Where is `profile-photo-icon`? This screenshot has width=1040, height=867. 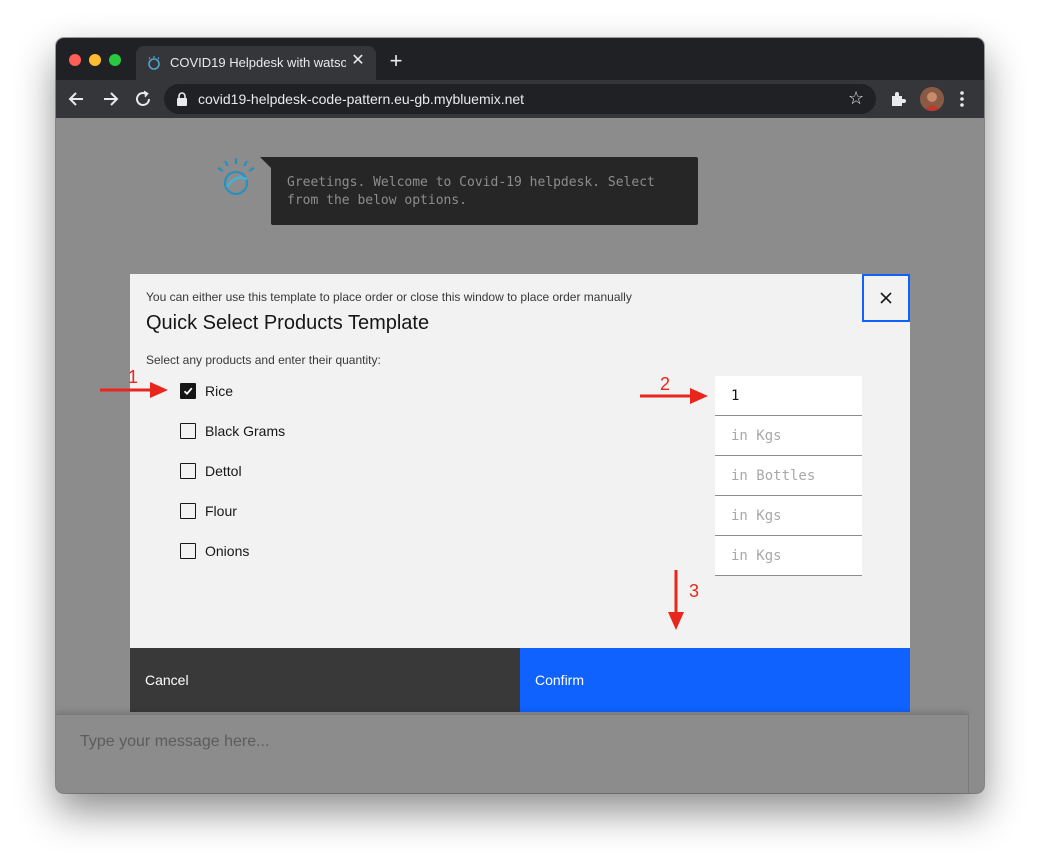 profile-photo-icon is located at coordinates (932, 99).